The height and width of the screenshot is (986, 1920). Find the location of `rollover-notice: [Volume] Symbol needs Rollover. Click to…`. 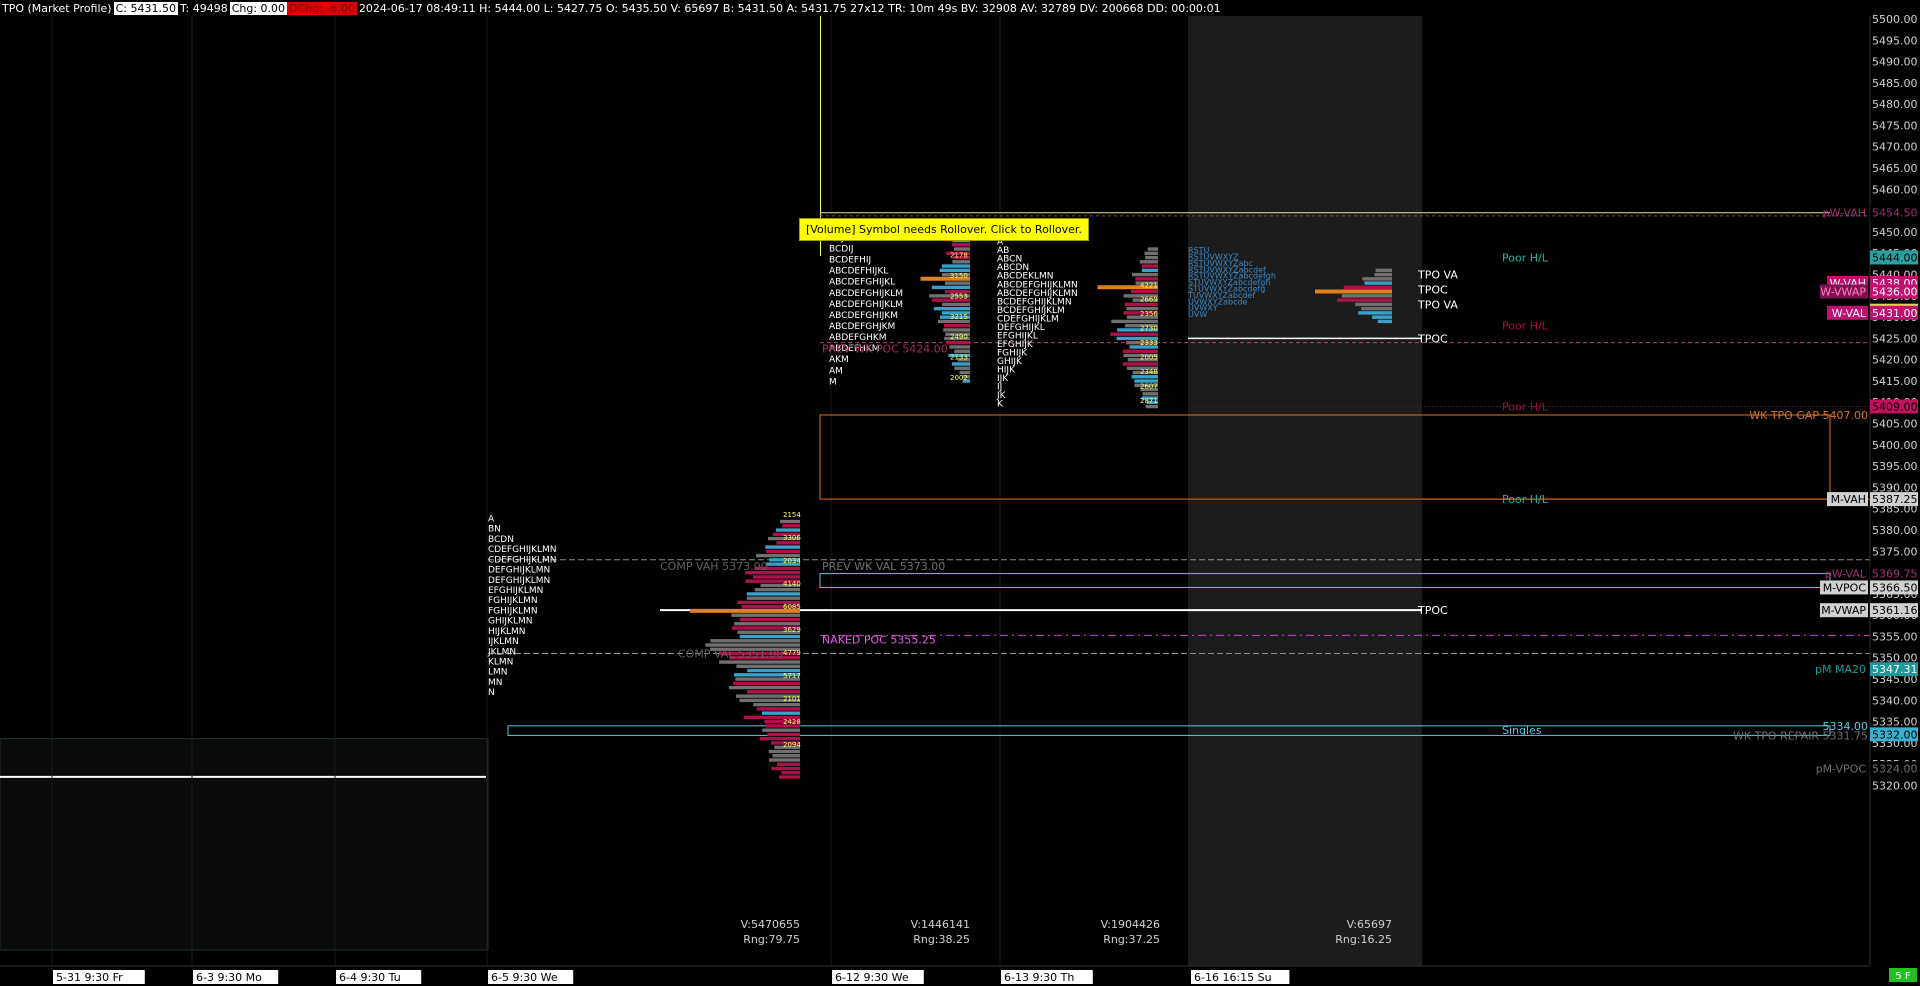

rollover-notice: [Volume] Symbol needs Rollover. Click to… is located at coordinates (944, 229).